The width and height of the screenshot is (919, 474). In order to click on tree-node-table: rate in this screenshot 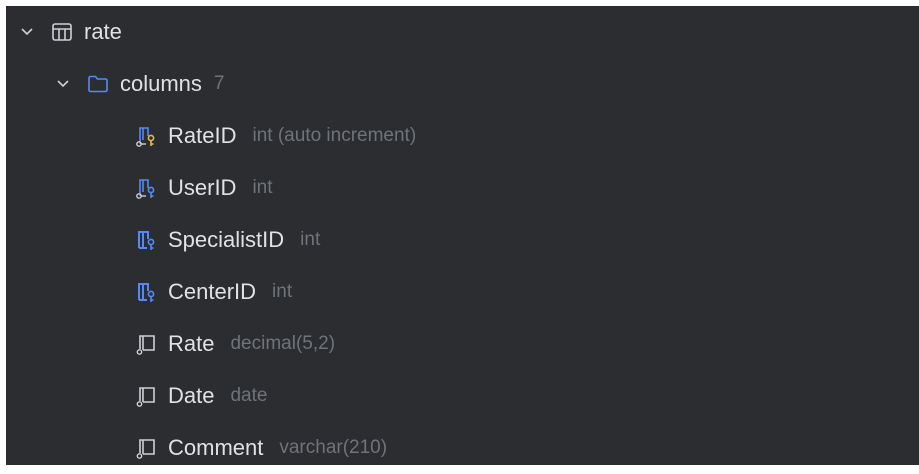, I will do `click(462, 32)`.